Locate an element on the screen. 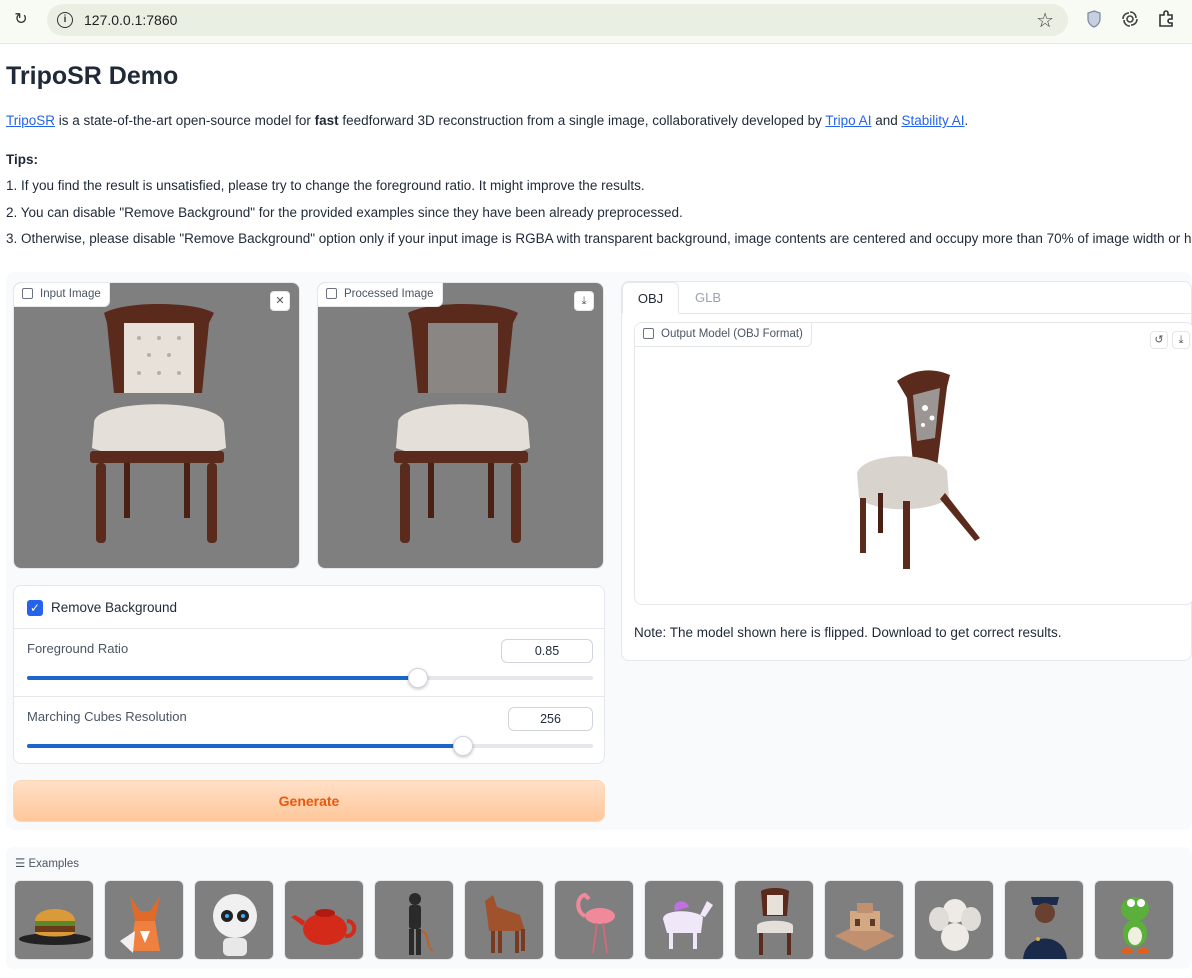  desc-text: and is located at coordinates (886, 120).